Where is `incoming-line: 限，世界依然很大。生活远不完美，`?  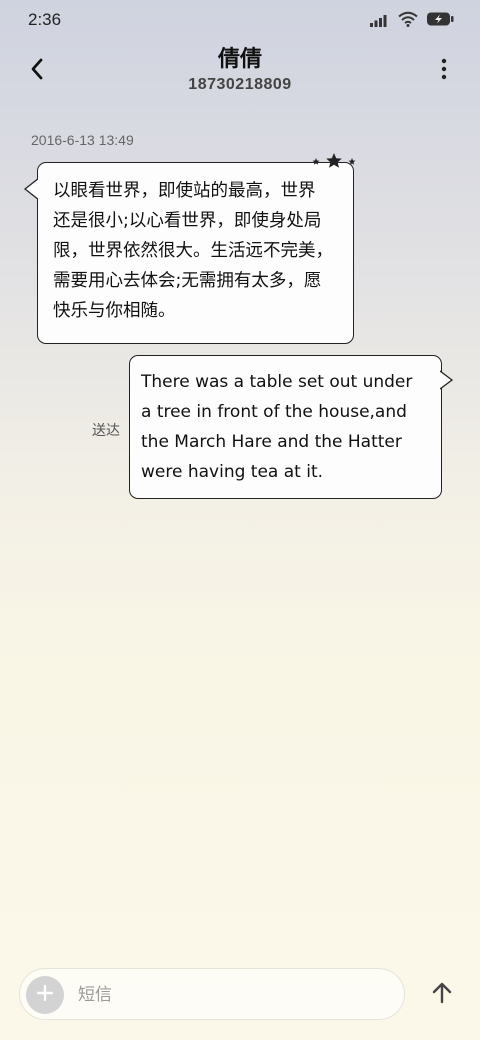
incoming-line: 限，世界依然很大。生活远不完美， is located at coordinates (193, 251).